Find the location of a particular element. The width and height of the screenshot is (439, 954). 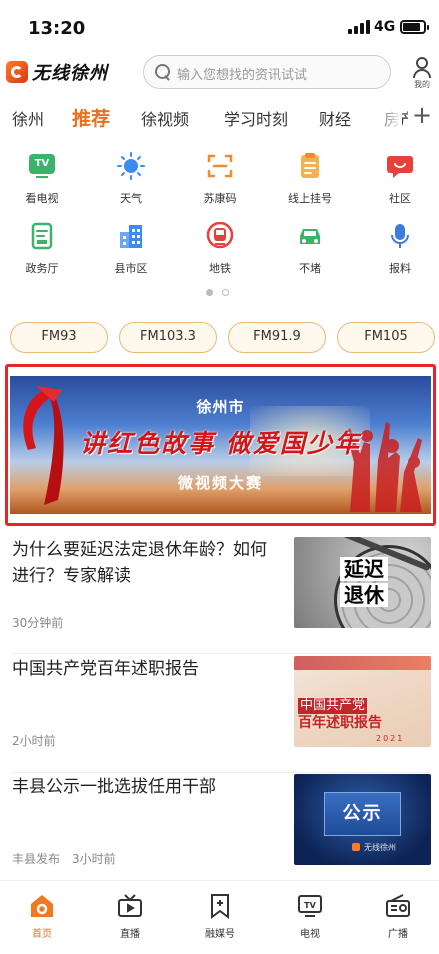

news-item: 丰县公示一批选拔任用干部 丰县发布 3小时前 公示 无线徐州 is located at coordinates (219, 832).